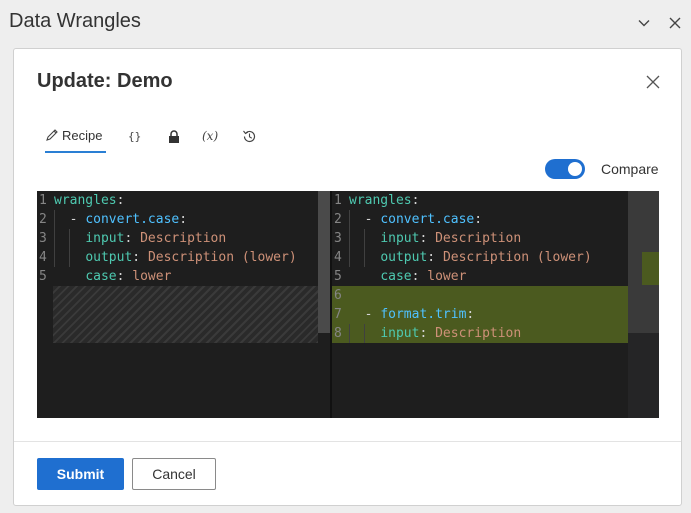 The height and width of the screenshot is (513, 691). I want to click on code-line: 7 - format.trim:, so click(404, 314).